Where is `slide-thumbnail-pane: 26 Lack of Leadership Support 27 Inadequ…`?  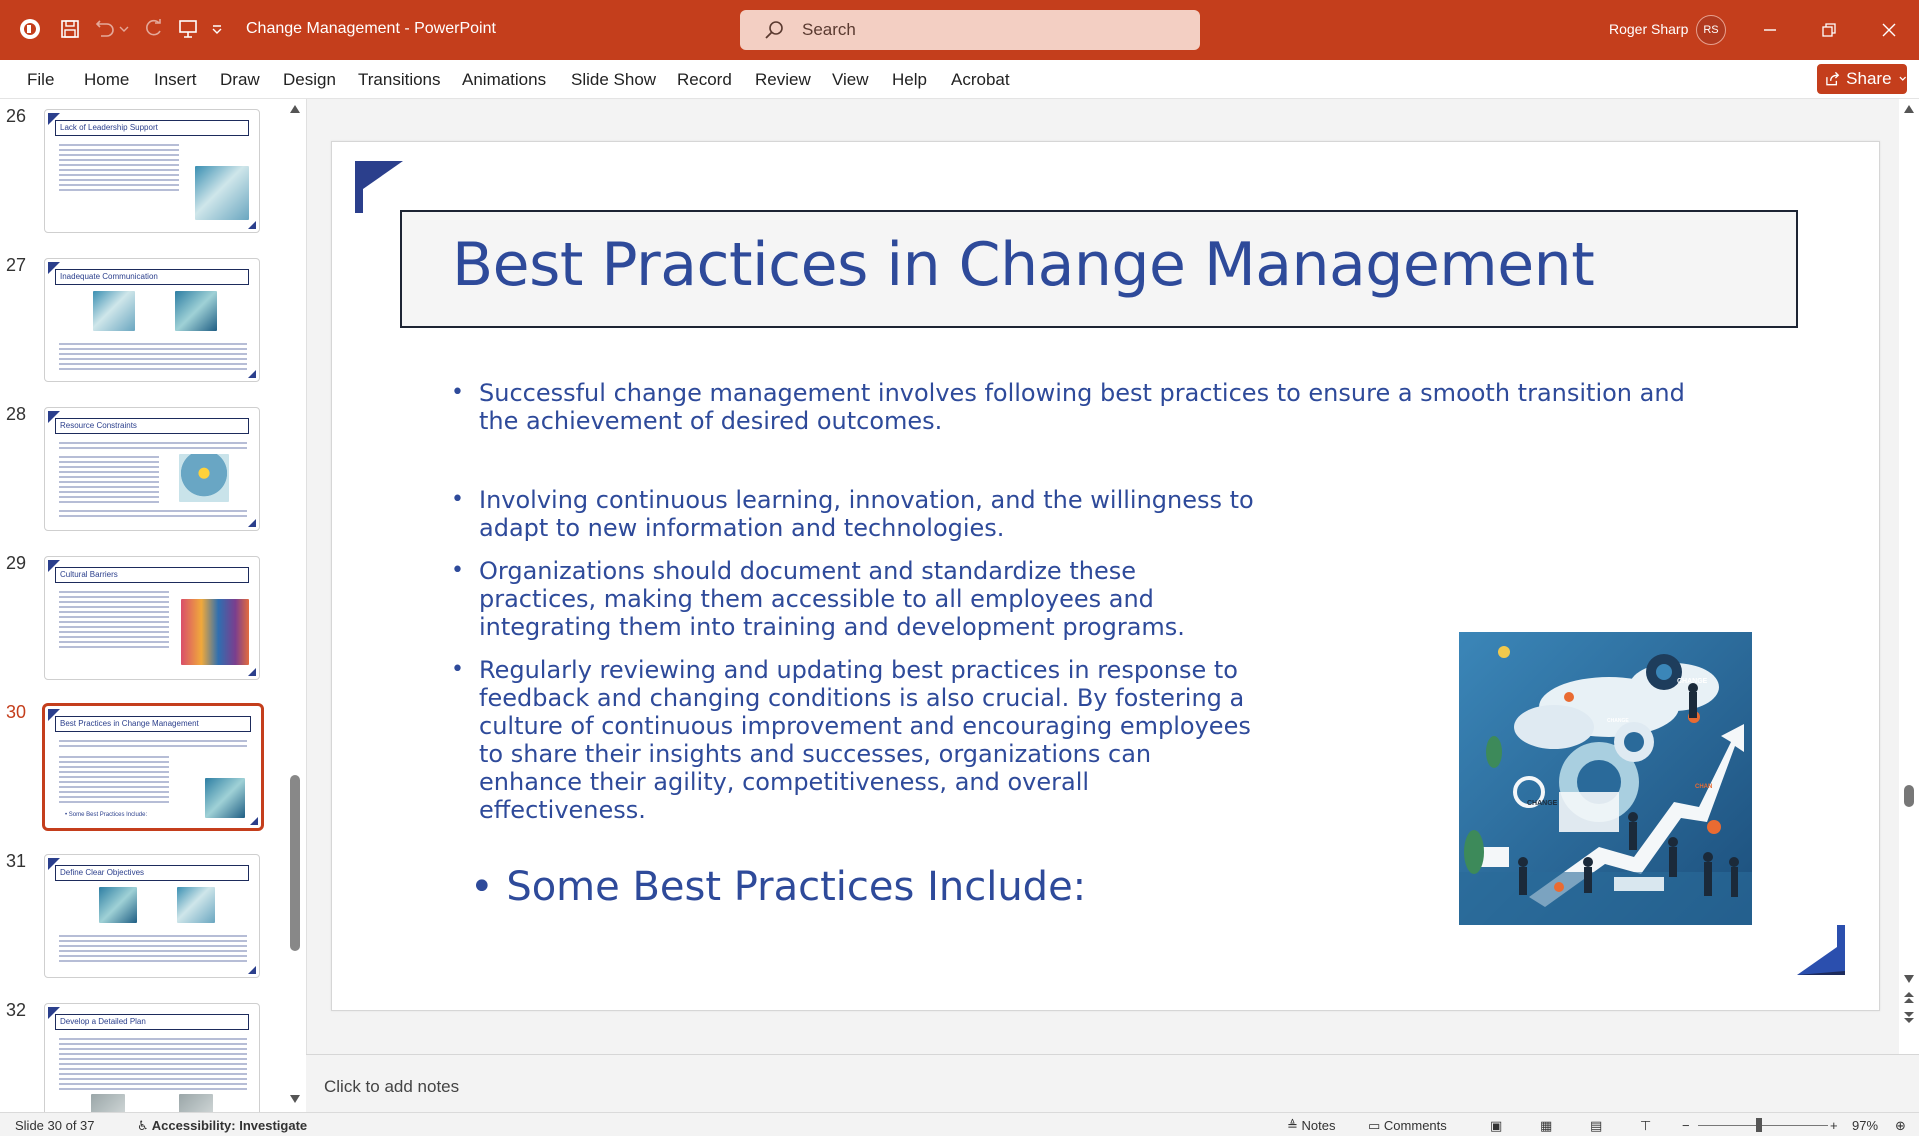
slide-thumbnail-pane: 26 Lack of Leadership Support 27 Inadequ… is located at coordinates (153, 605).